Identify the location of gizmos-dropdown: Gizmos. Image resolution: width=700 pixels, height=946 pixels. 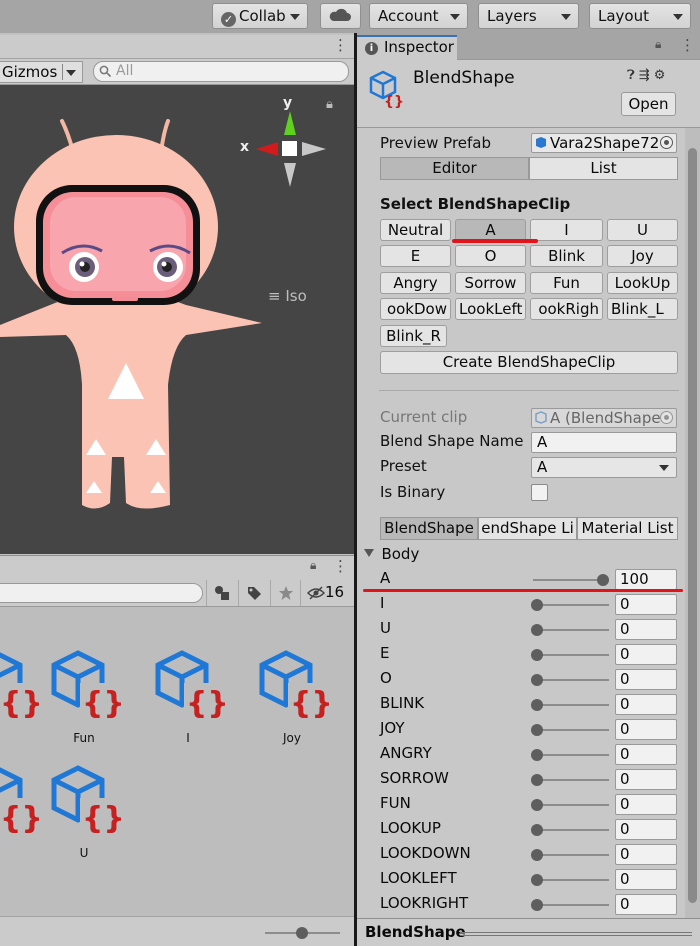
(41, 72).